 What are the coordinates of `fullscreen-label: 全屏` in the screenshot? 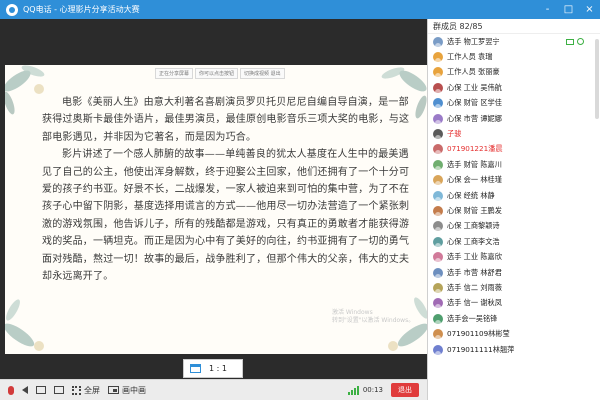 It's located at (92, 390).